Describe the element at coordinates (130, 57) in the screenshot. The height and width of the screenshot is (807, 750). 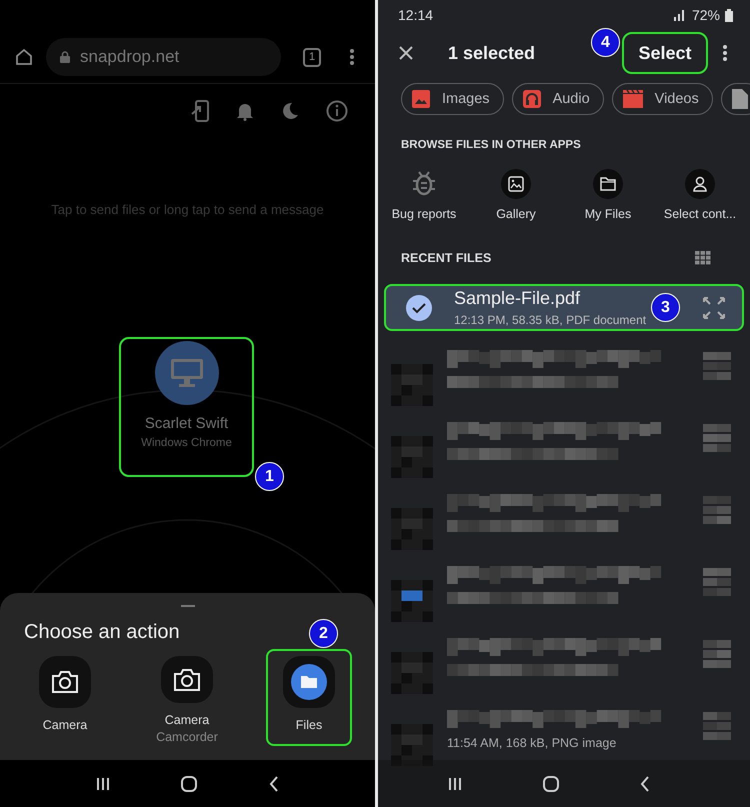
I see `url-text: snapdrop.net` at that location.